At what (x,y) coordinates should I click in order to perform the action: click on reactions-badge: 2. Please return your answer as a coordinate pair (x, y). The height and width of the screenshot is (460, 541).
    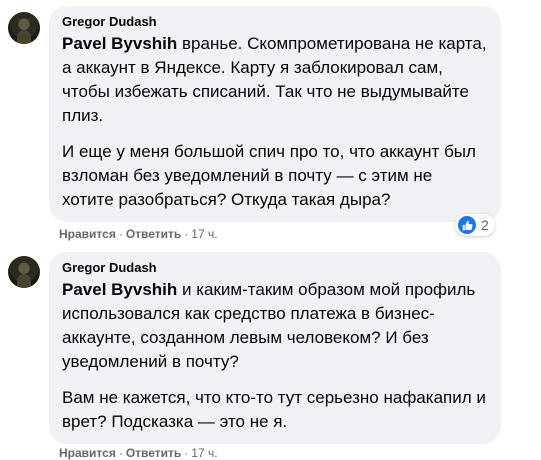
    Looking at the image, I should click on (475, 225).